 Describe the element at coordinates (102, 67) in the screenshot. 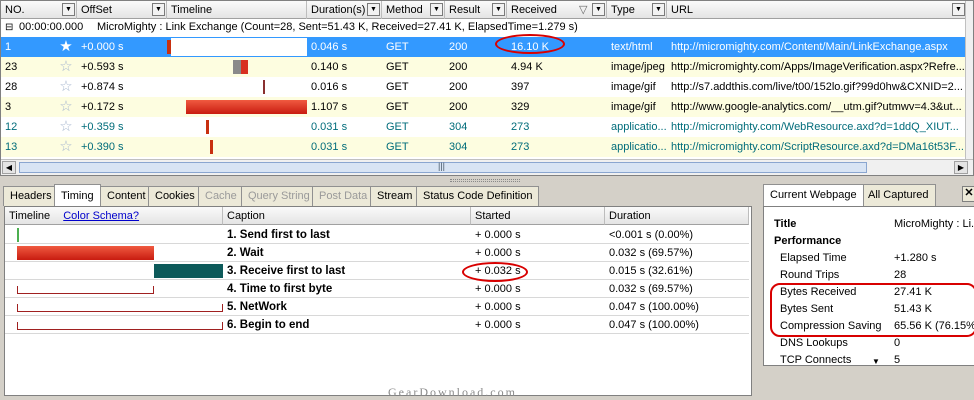

I see `row-offset: +0.593 s` at that location.